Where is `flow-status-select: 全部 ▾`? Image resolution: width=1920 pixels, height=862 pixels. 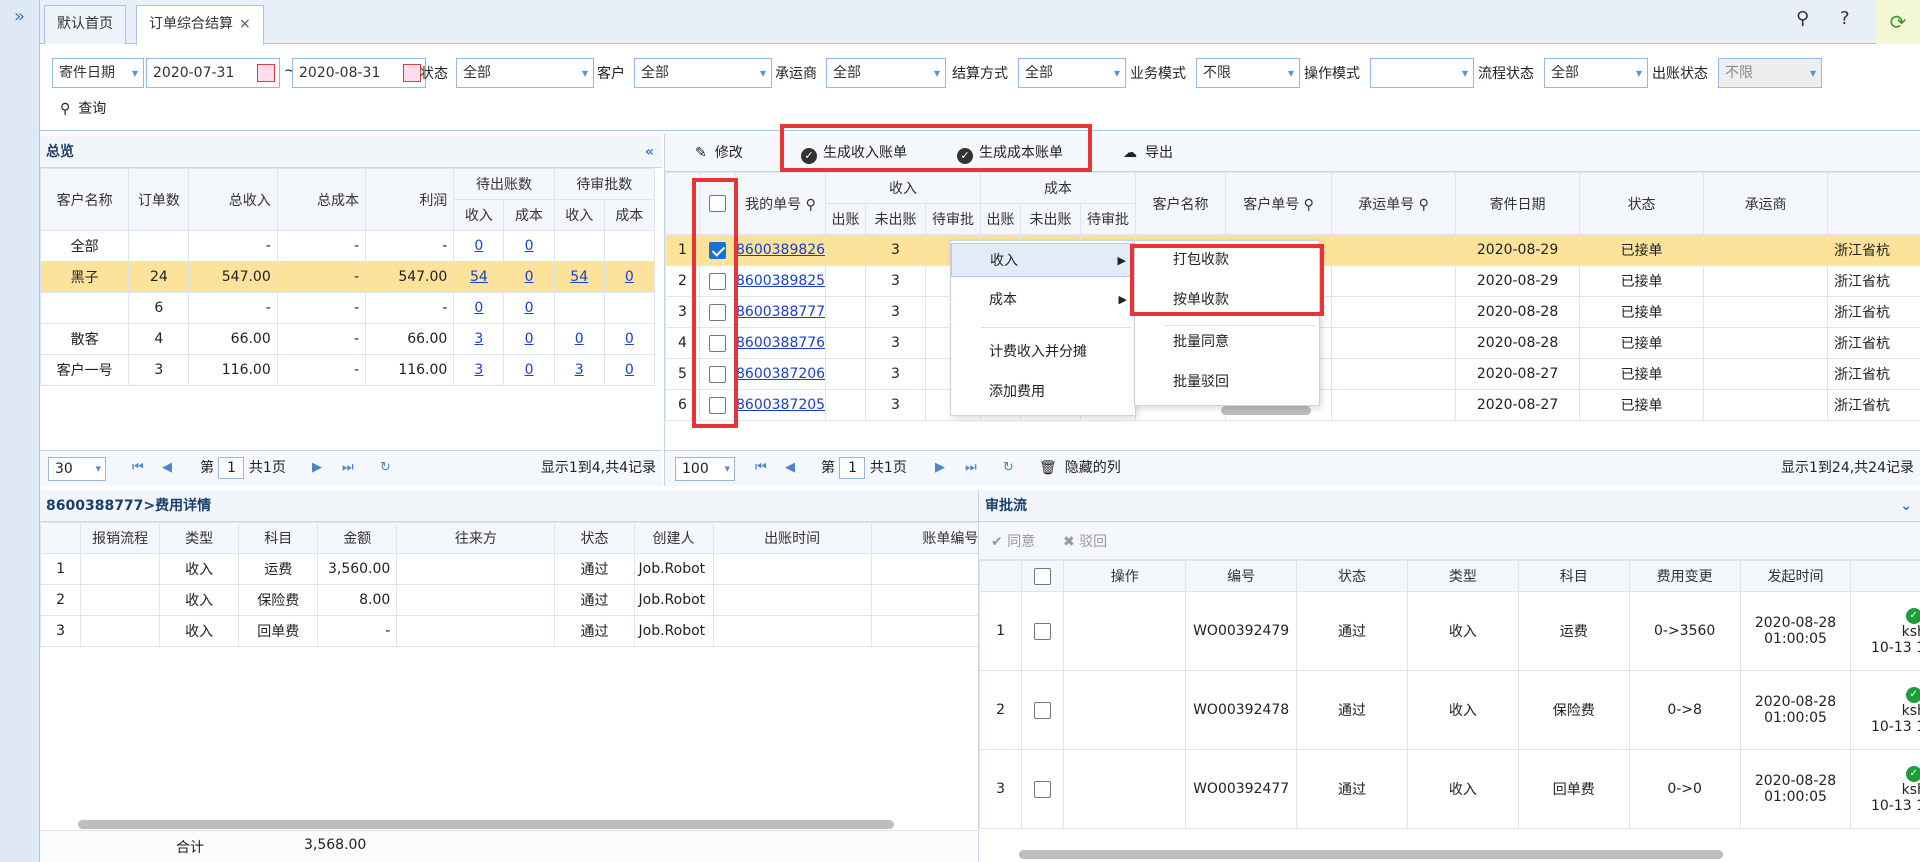 flow-status-select: 全部 ▾ is located at coordinates (1596, 73).